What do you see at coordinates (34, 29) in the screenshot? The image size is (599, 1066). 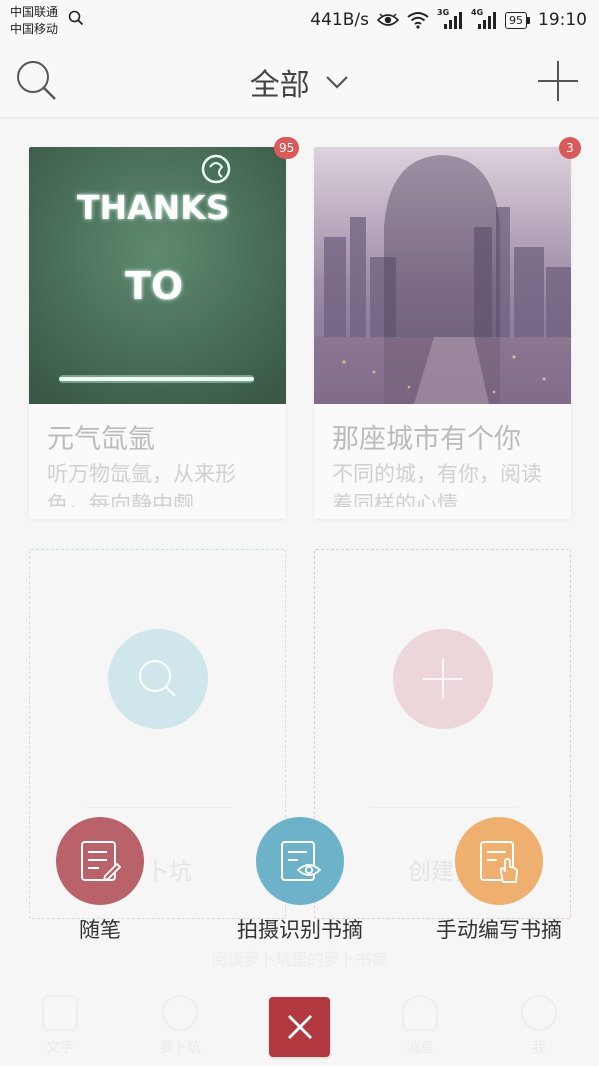 I see `carrier-2: 中国移动` at bounding box center [34, 29].